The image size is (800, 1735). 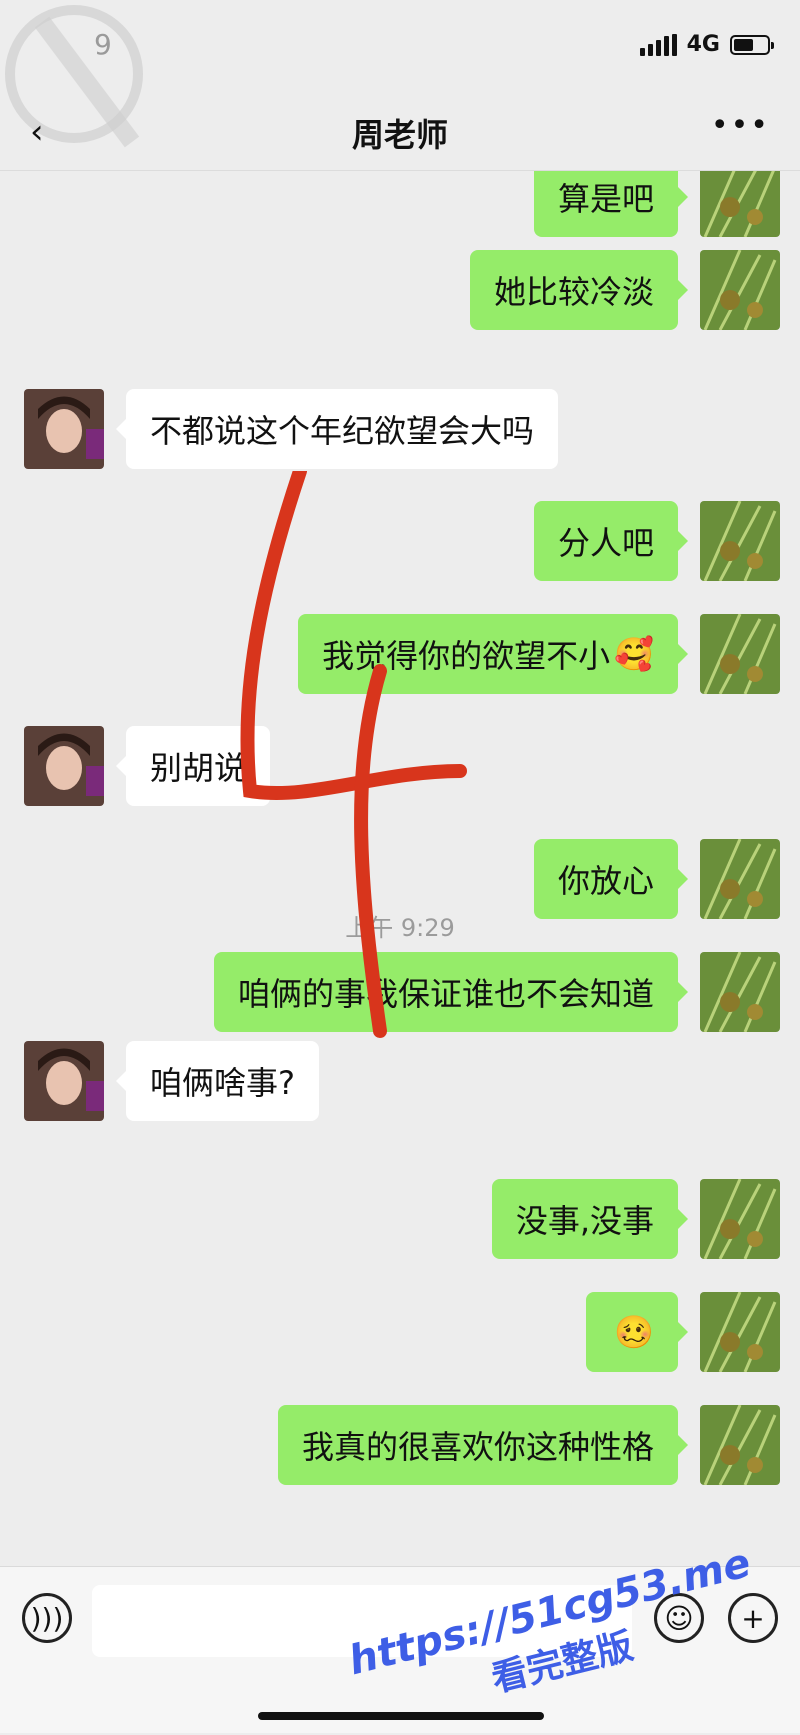 What do you see at coordinates (103, 44) in the screenshot?
I see `svg-text: 9` at bounding box center [103, 44].